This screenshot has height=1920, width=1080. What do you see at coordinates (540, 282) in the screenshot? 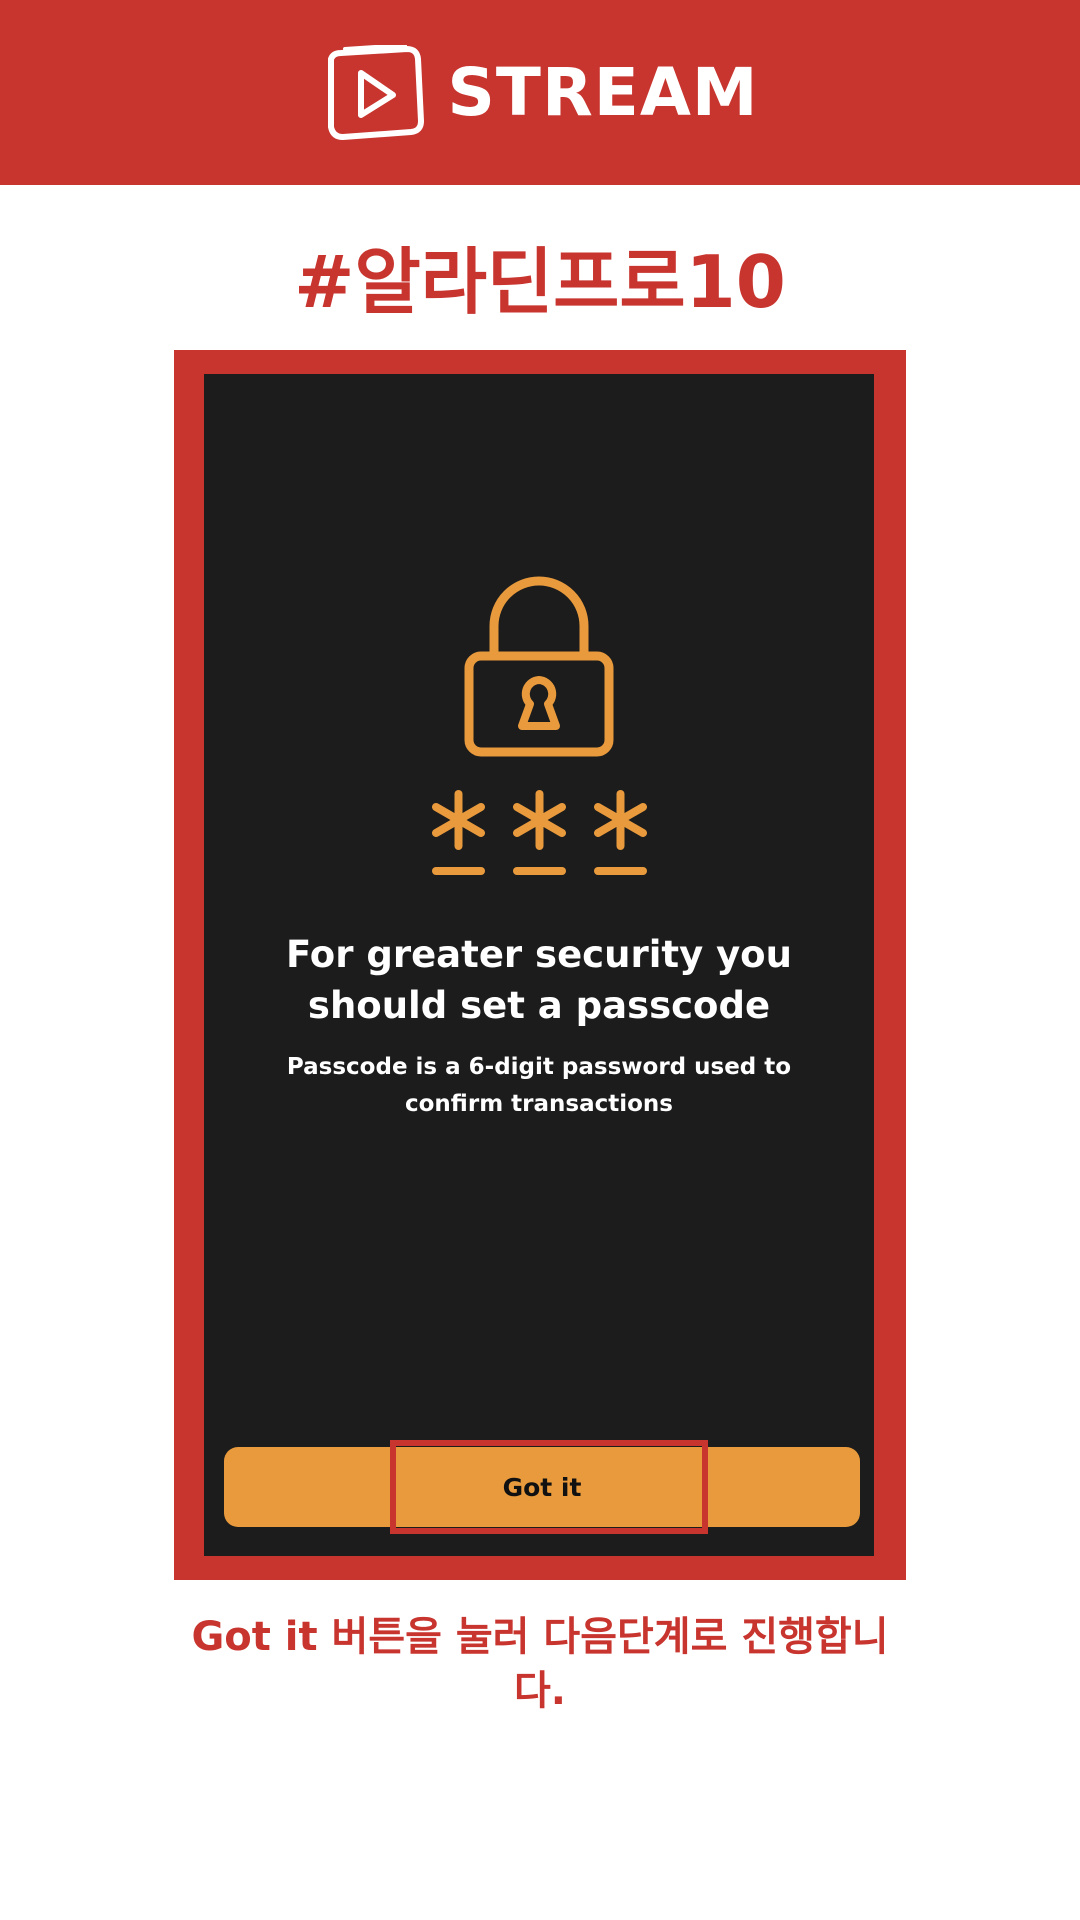
I see `hashtag-title: #알라딘프로10` at bounding box center [540, 282].